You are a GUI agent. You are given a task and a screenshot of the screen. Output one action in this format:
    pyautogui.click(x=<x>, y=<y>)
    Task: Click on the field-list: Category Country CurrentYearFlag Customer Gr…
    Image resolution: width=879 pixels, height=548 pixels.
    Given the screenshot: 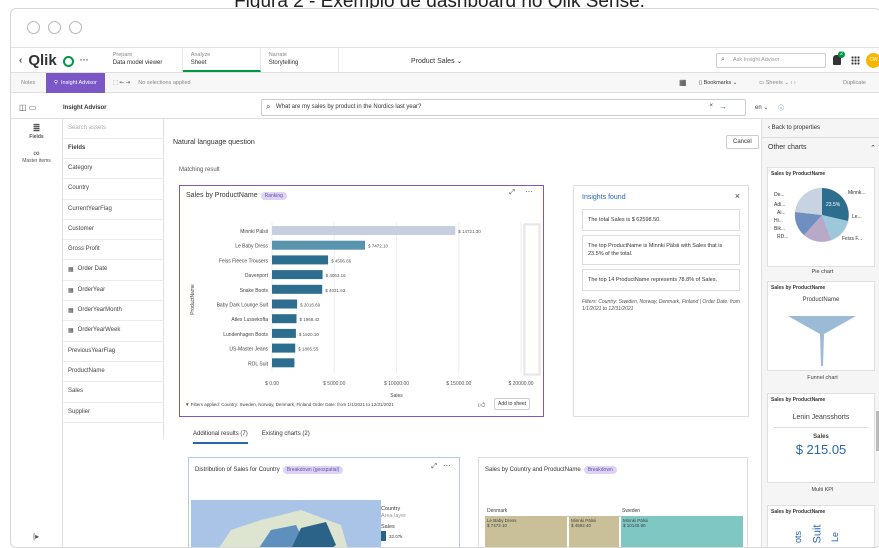 What is the action you would take?
    pyautogui.click(x=113, y=291)
    